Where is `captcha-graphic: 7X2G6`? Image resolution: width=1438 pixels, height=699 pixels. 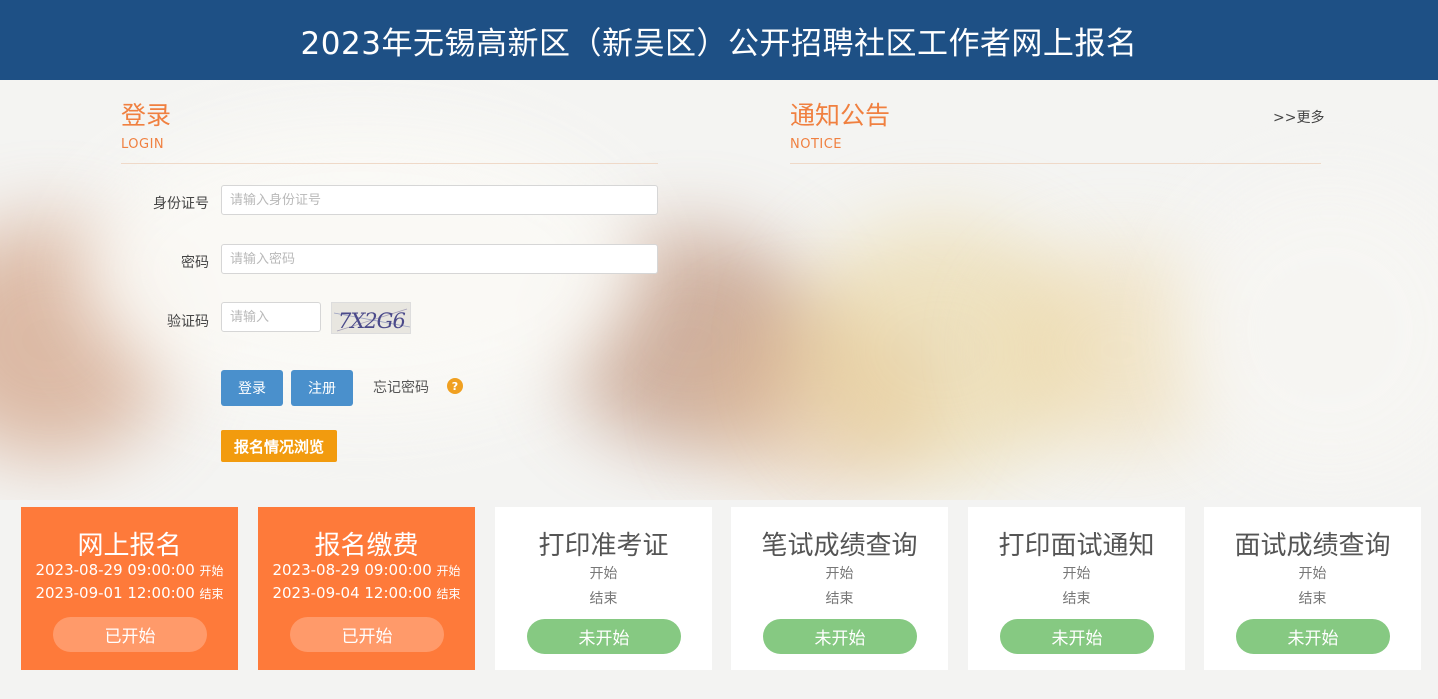
captcha-graphic: 7X2G6 is located at coordinates (371, 320).